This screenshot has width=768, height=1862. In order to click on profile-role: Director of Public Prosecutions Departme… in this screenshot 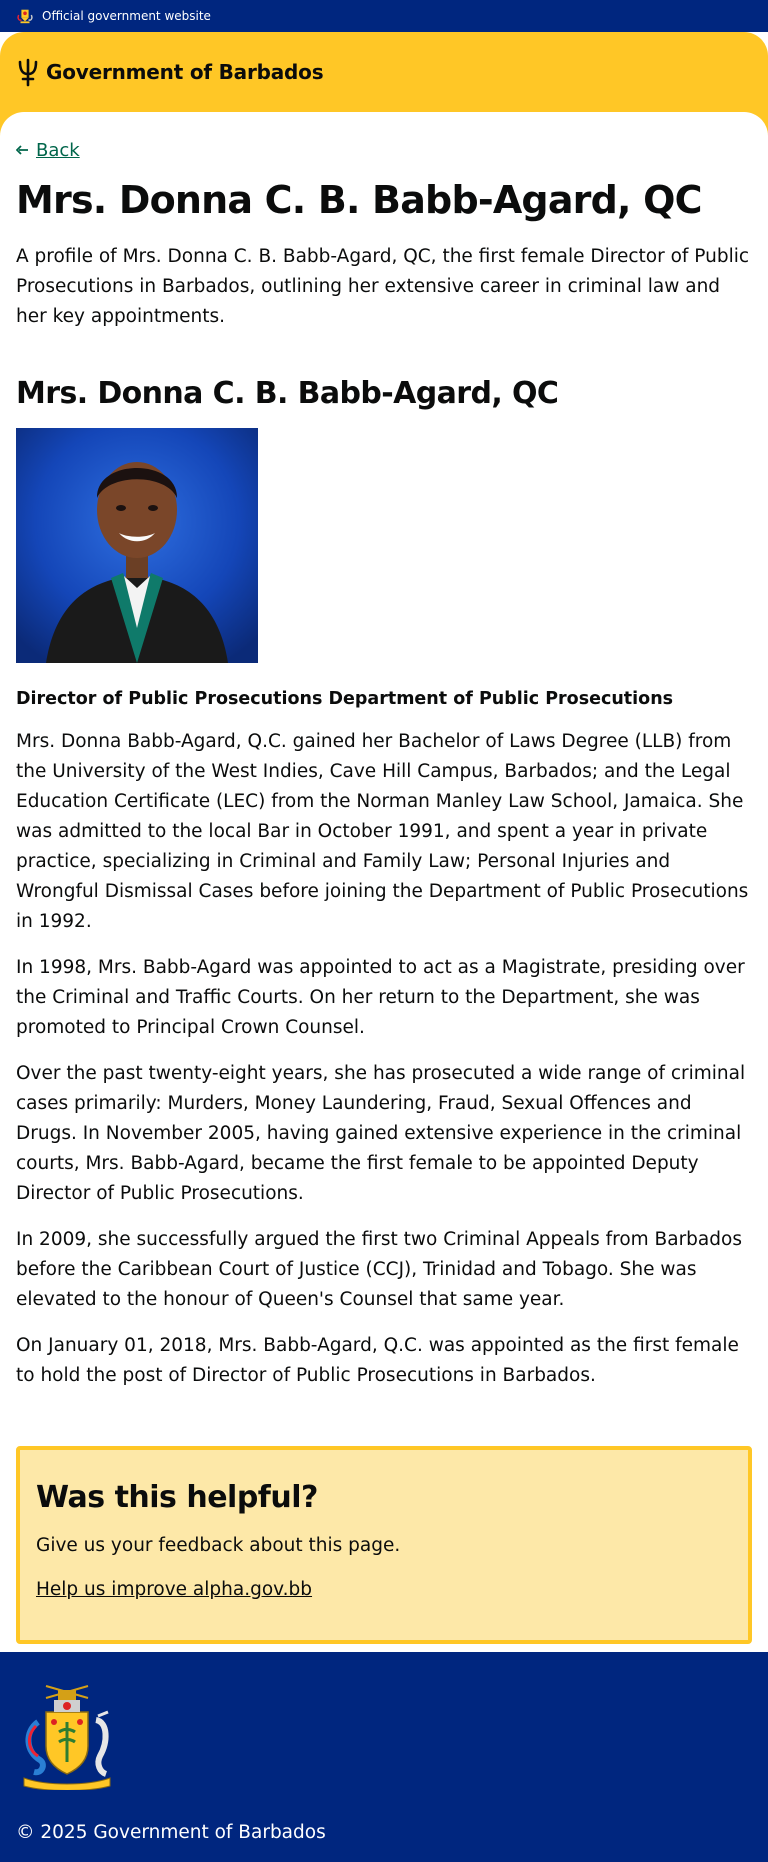, I will do `click(345, 699)`.